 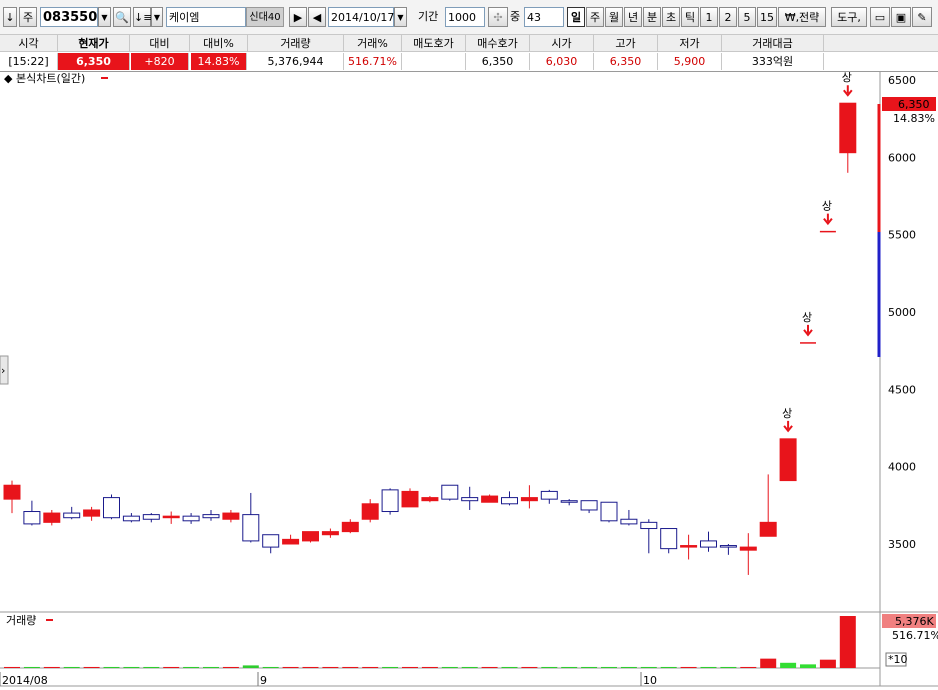 What do you see at coordinates (914, 118) in the screenshot?
I see `current-pct-label: 14.83%` at bounding box center [914, 118].